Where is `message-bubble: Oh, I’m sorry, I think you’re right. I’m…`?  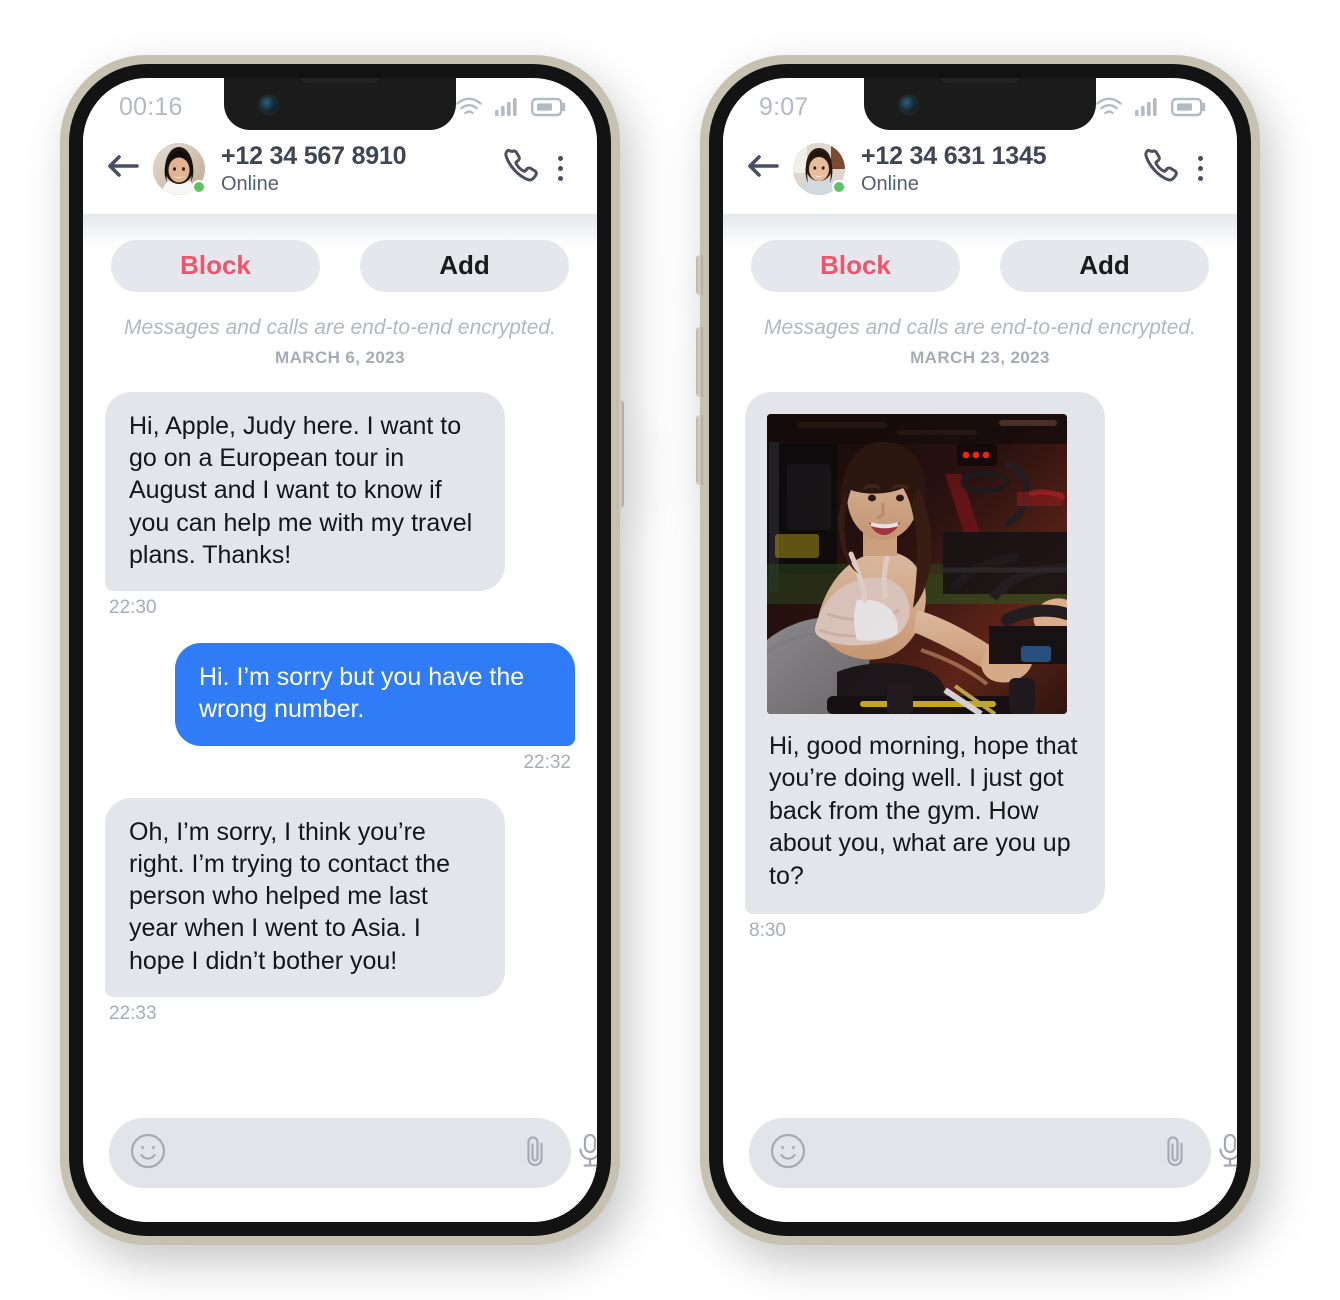
message-bubble: Oh, I’m sorry, I think you’re right. I’m… is located at coordinates (305, 897).